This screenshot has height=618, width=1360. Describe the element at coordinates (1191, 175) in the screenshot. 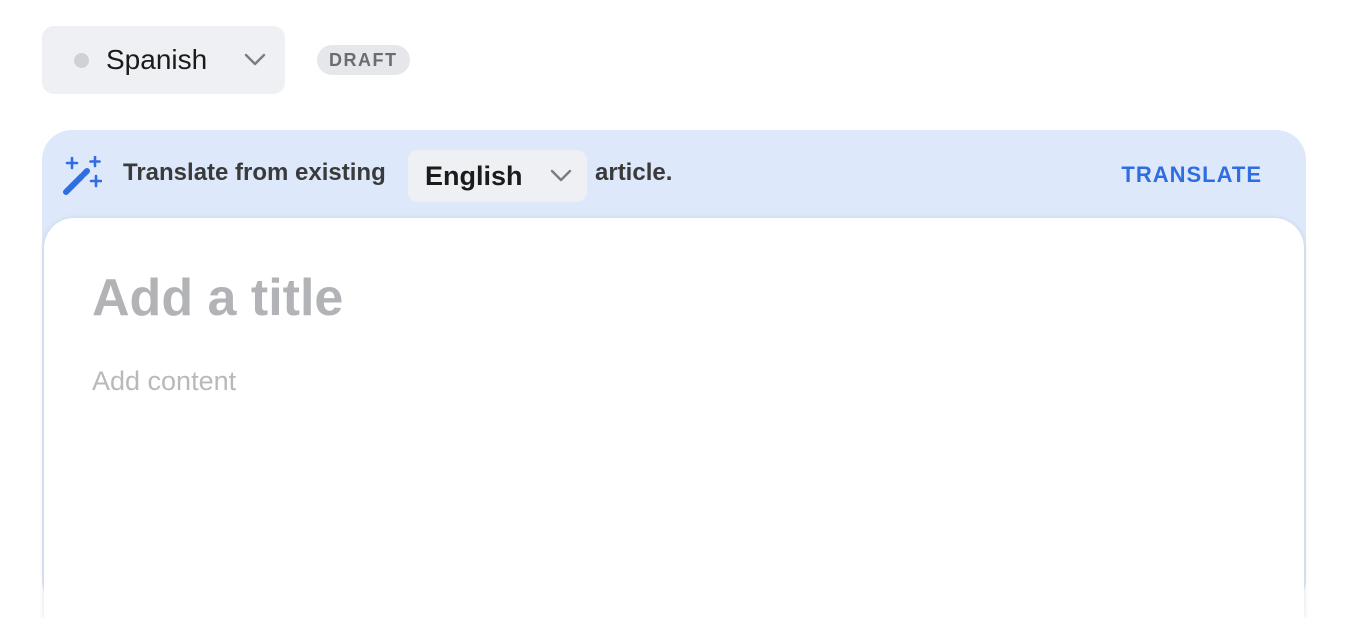

I see `translate-button: TRANSLATE` at that location.